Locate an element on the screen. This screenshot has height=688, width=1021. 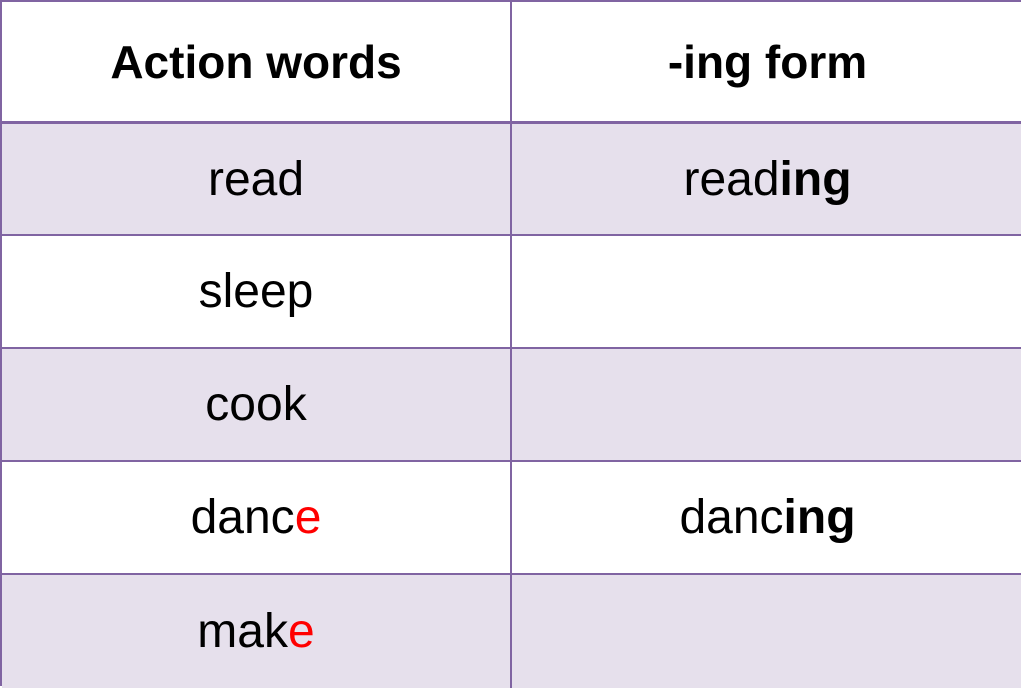
action-word: read is located at coordinates (256, 179).